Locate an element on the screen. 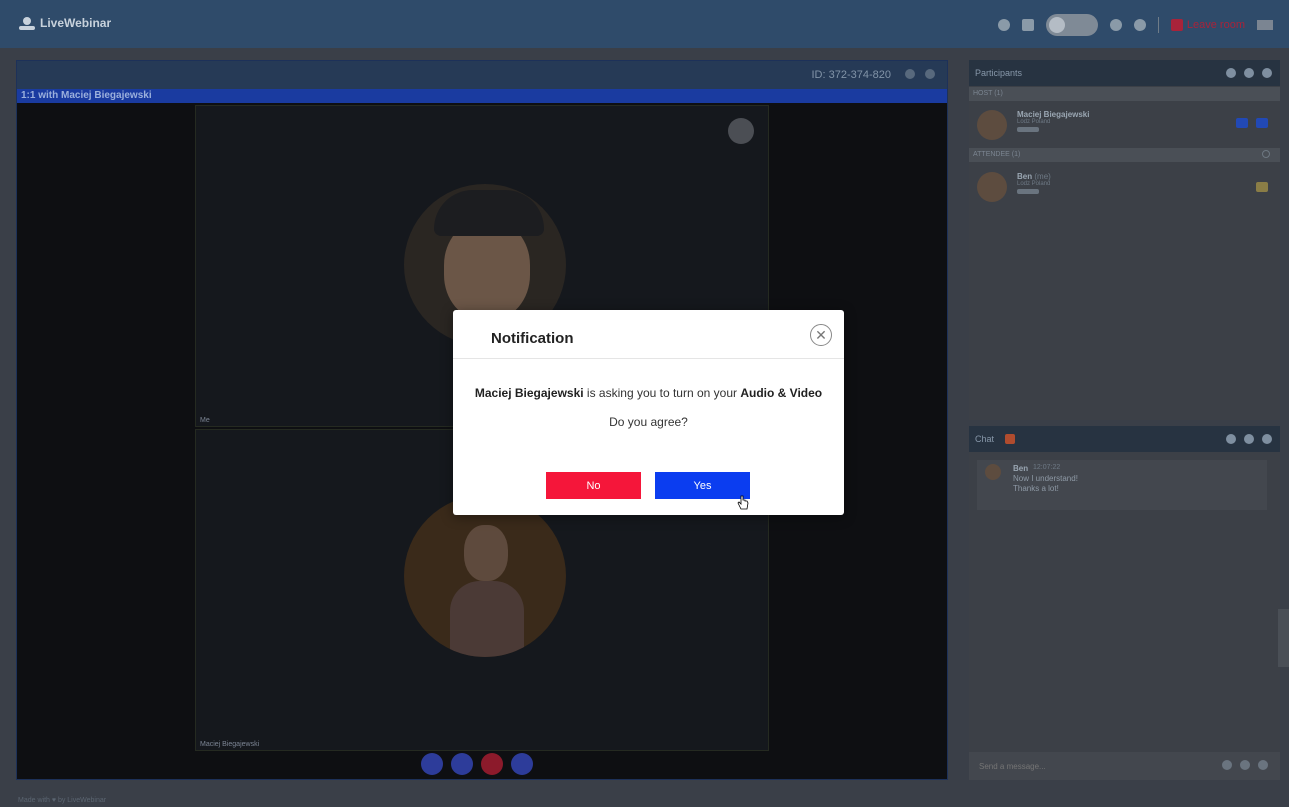  message-author: Ben is located at coordinates (1021, 468).